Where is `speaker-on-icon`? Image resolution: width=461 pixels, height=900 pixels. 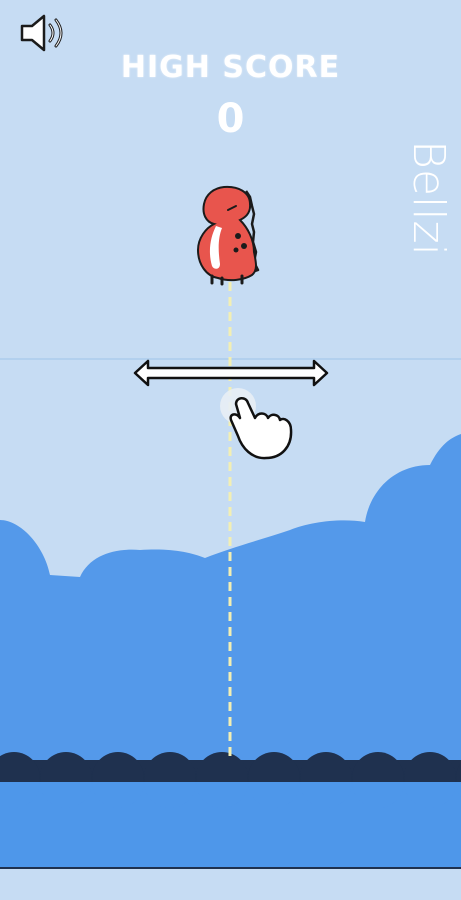
speaker-on-icon is located at coordinates (41, 33).